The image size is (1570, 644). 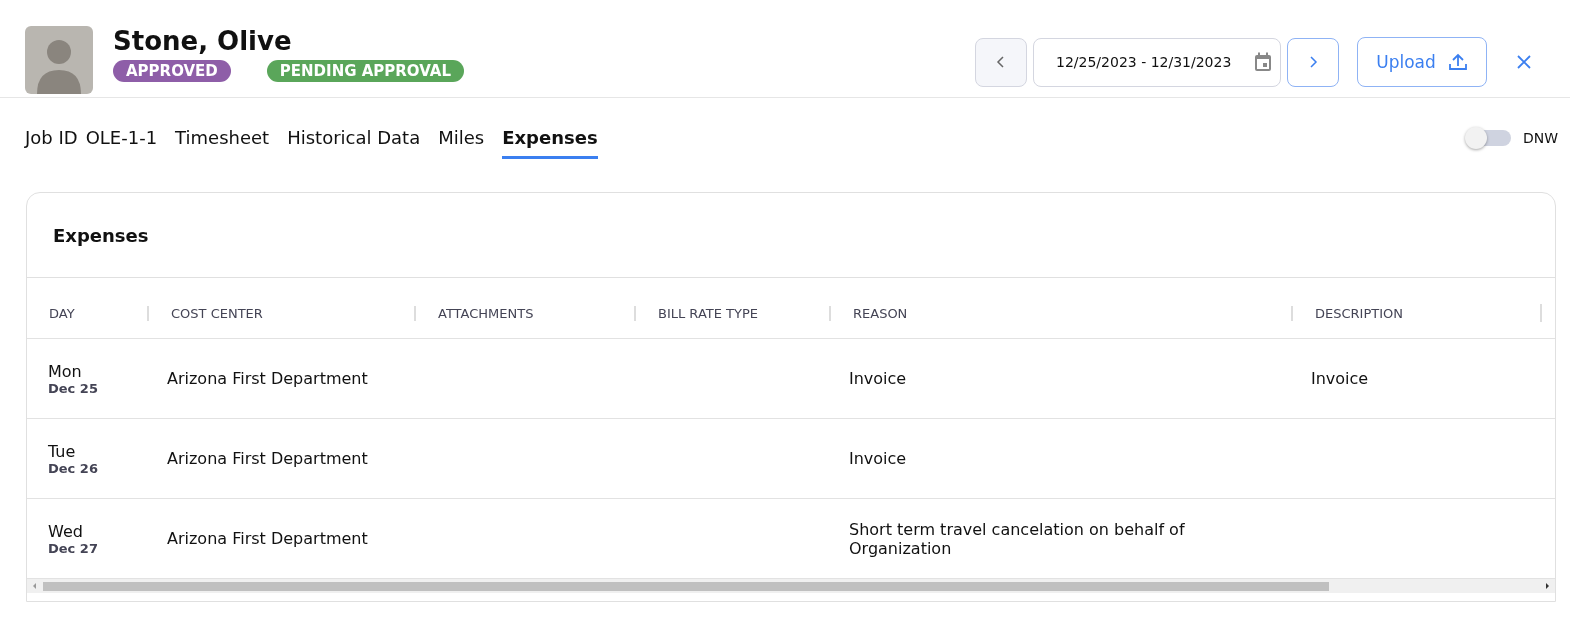 What do you see at coordinates (1157, 62) in the screenshot?
I see `date-range-field: 12/25/2023 - 12/31/2023` at bounding box center [1157, 62].